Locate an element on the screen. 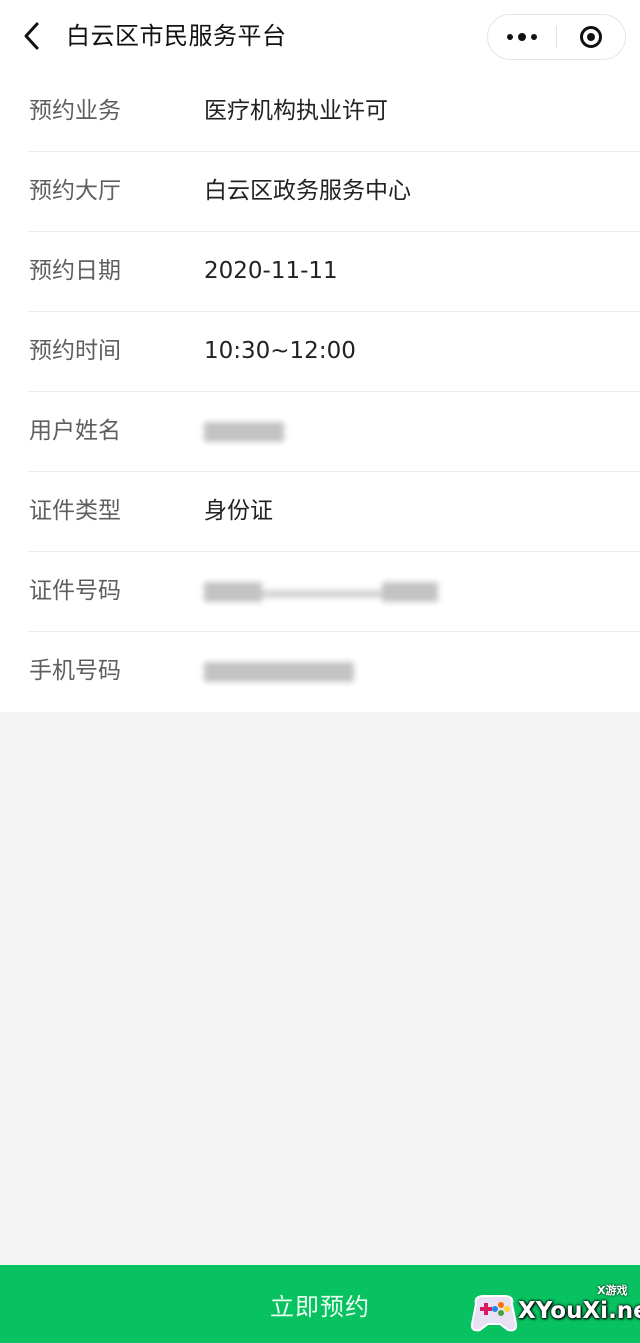 The height and width of the screenshot is (1343, 640). more-dots-icon is located at coordinates (522, 37).